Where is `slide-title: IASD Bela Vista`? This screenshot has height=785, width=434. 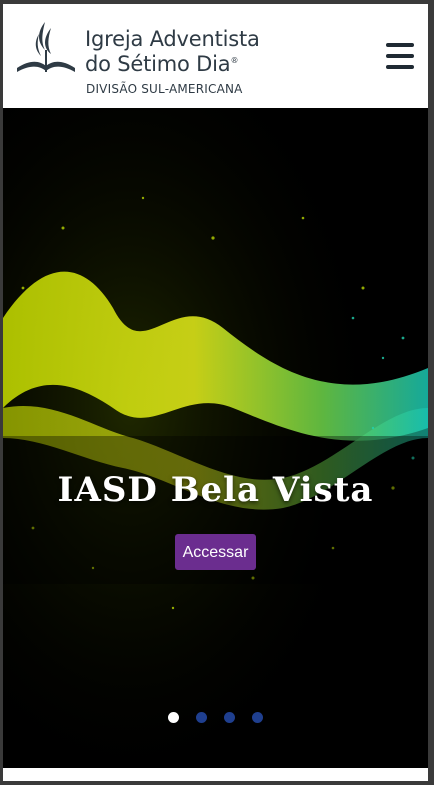 slide-title: IASD Bela Vista is located at coordinates (215, 490).